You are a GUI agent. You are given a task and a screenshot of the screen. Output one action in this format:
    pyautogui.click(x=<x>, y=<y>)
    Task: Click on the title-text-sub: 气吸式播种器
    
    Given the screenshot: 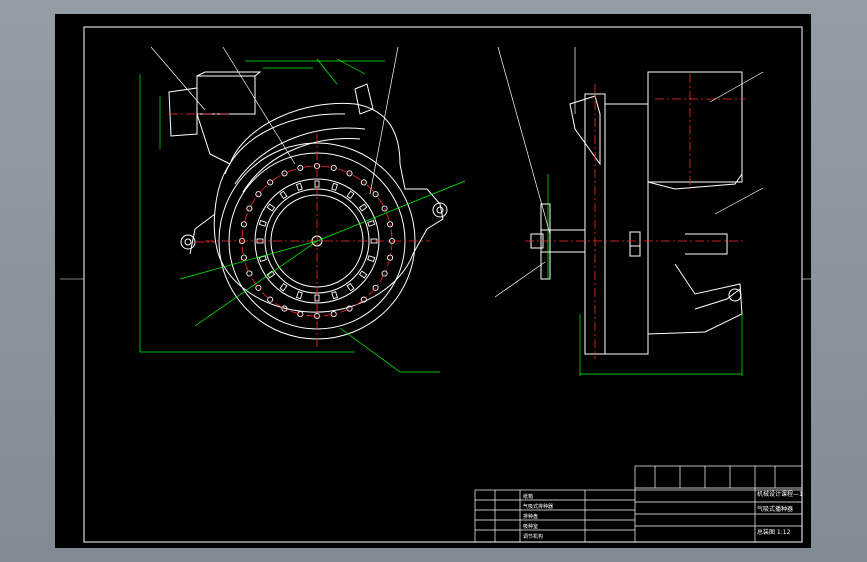 What is the action you would take?
    pyautogui.click(x=775, y=509)
    